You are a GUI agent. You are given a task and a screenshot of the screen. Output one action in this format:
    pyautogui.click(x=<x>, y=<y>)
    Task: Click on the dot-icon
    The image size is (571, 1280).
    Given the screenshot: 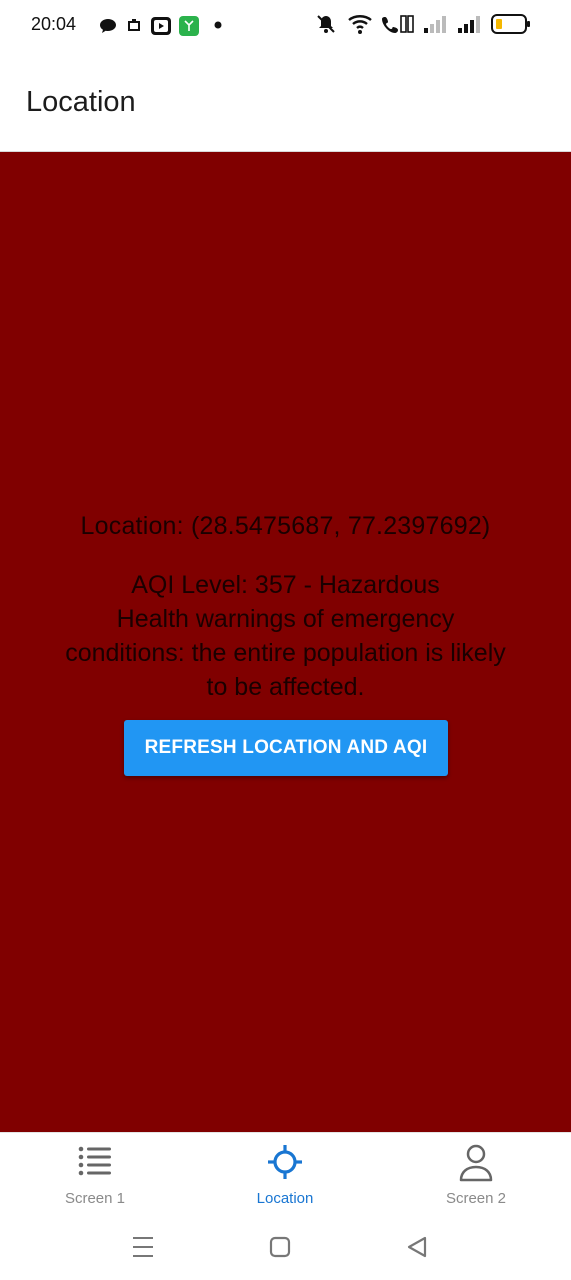 What is the action you would take?
    pyautogui.click(x=218, y=25)
    